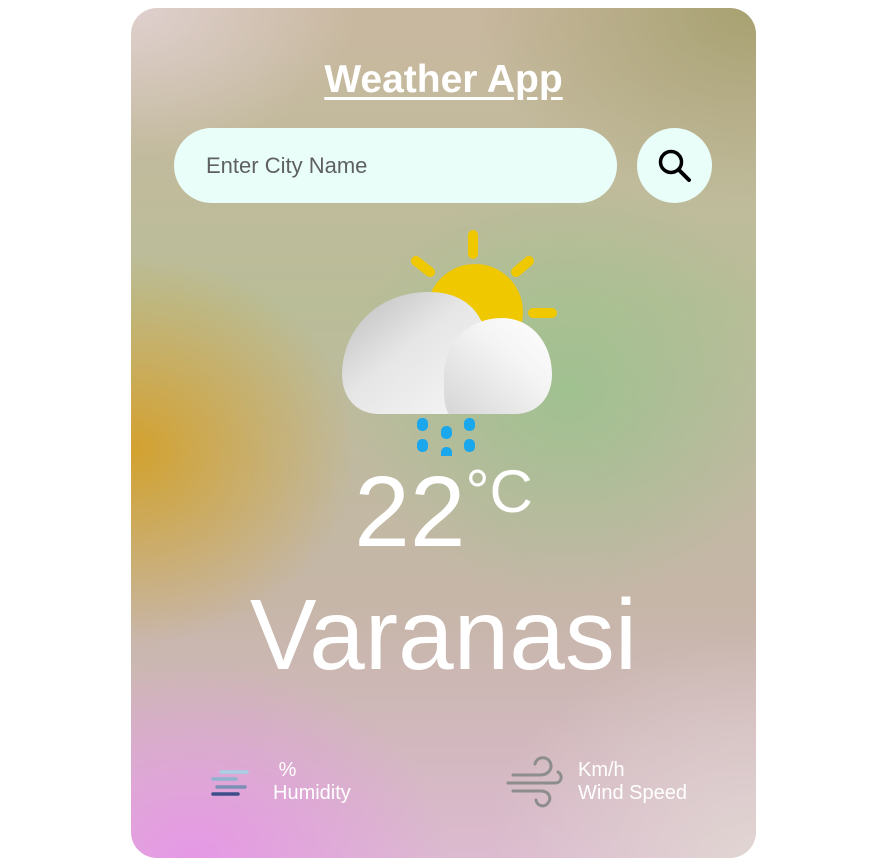 The height and width of the screenshot is (867, 876). Describe the element at coordinates (443, 635) in the screenshot. I see `city-name: Varanasi` at that location.